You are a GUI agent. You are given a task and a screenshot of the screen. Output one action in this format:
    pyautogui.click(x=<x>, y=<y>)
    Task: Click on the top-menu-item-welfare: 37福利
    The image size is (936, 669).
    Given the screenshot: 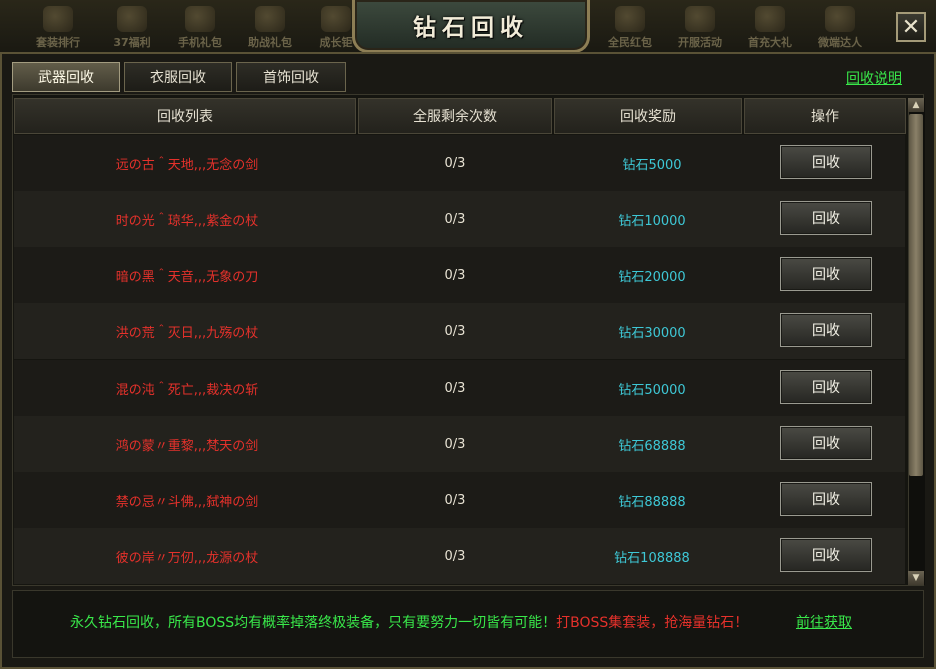 What is the action you would take?
    pyautogui.click(x=132, y=27)
    